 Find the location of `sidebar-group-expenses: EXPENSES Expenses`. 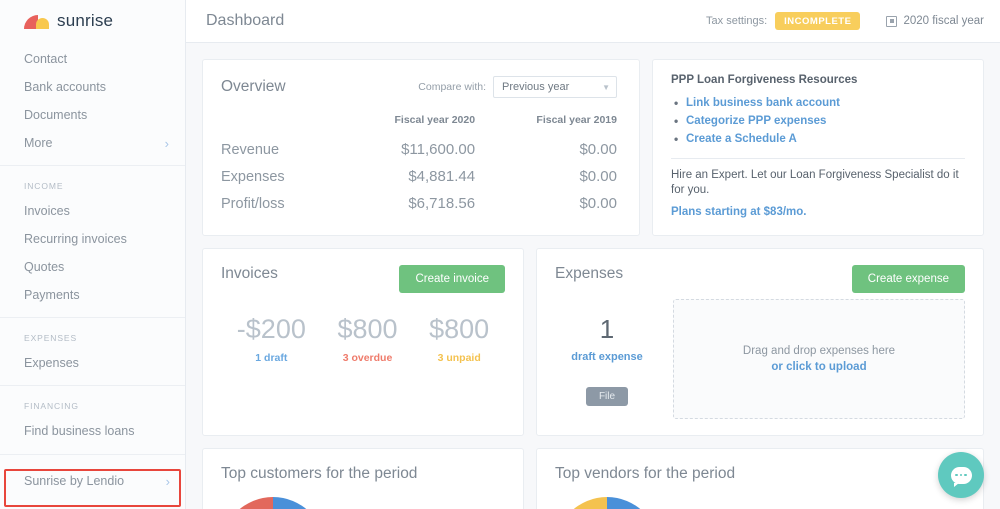

sidebar-group-expenses: EXPENSES Expenses is located at coordinates (92, 351).